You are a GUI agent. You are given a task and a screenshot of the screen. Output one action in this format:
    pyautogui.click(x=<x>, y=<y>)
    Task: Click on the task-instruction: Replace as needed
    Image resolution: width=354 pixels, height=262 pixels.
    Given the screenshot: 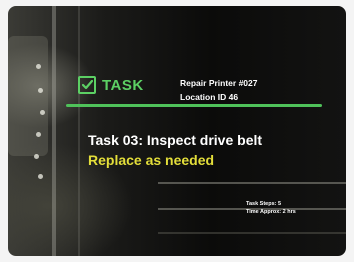 What is the action you would take?
    pyautogui.click(x=151, y=160)
    